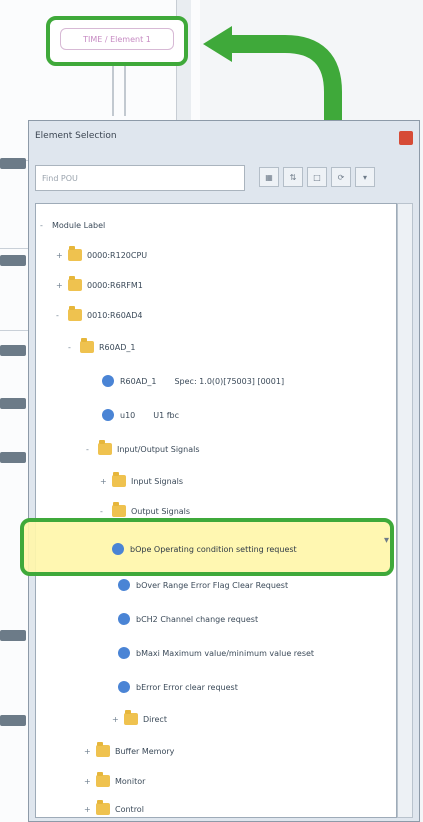 The width and height of the screenshot is (423, 822). Describe the element at coordinates (317, 177) in the screenshot. I see `view-icon: □` at that location.